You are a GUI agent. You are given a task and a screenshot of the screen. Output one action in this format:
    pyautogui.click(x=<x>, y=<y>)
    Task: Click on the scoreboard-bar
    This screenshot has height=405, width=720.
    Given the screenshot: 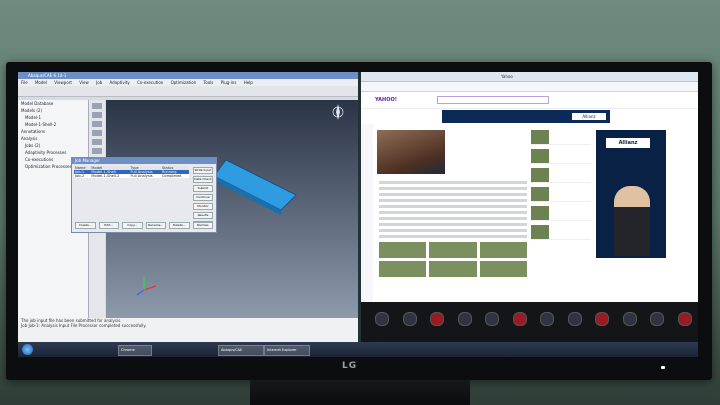 What is the action you would take?
    pyautogui.click(x=529, y=322)
    